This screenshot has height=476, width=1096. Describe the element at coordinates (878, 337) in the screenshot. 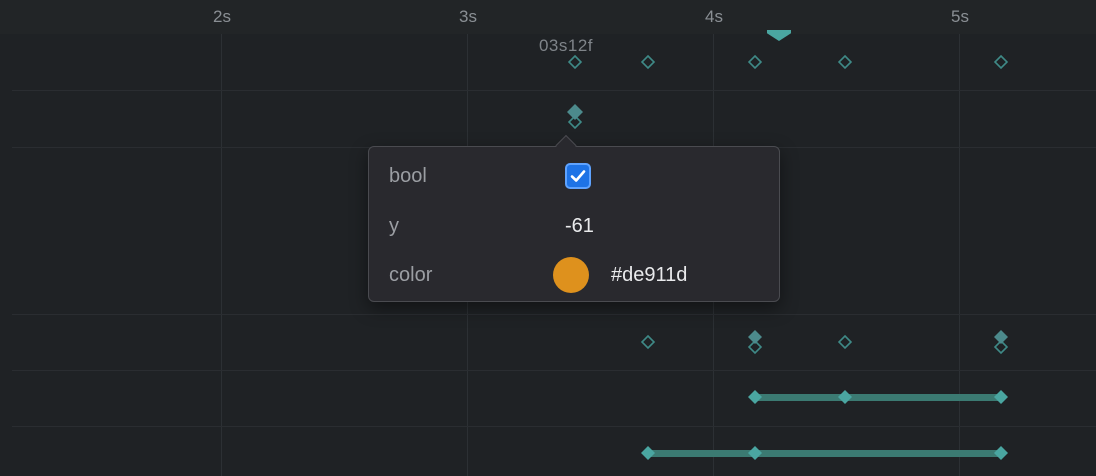

I see `track-row-3-filled` at that location.